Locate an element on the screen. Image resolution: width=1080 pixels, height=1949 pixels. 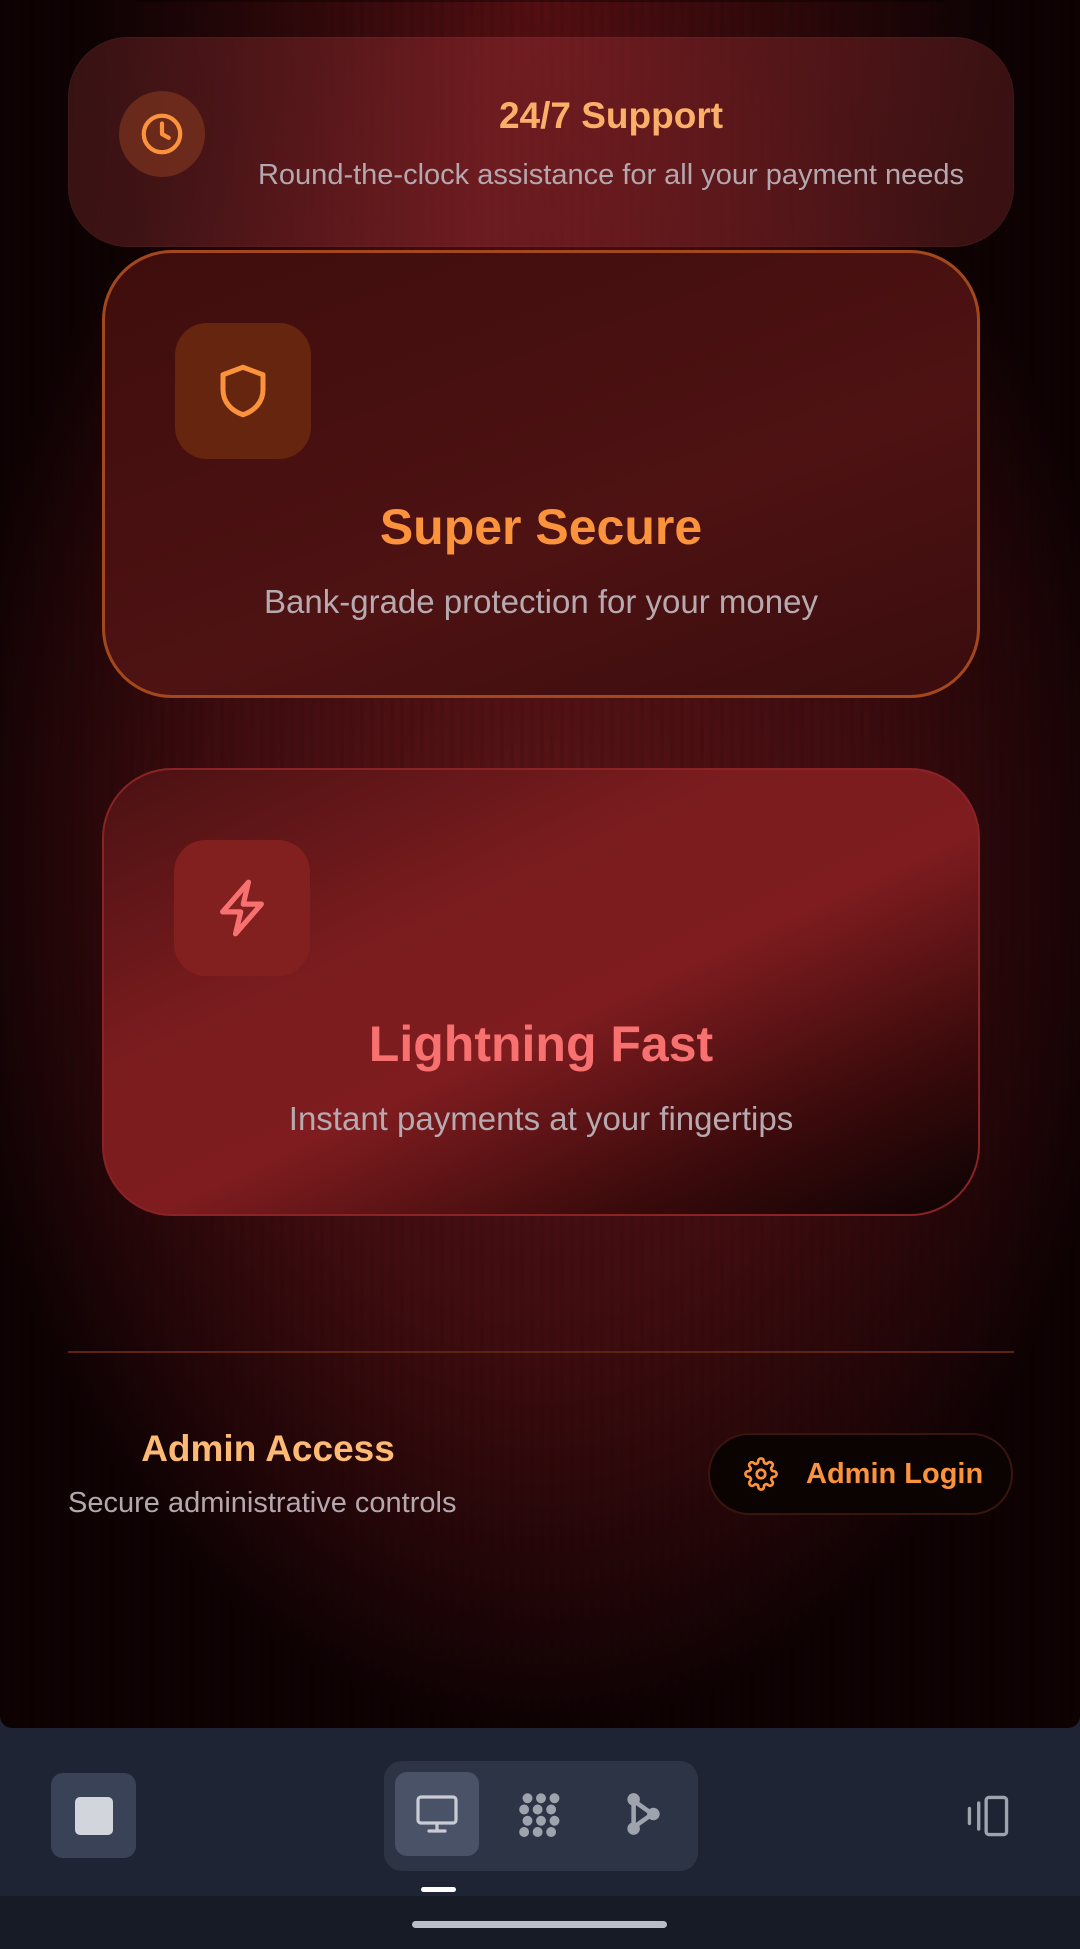
share-nodes-icon is located at coordinates (643, 1814).